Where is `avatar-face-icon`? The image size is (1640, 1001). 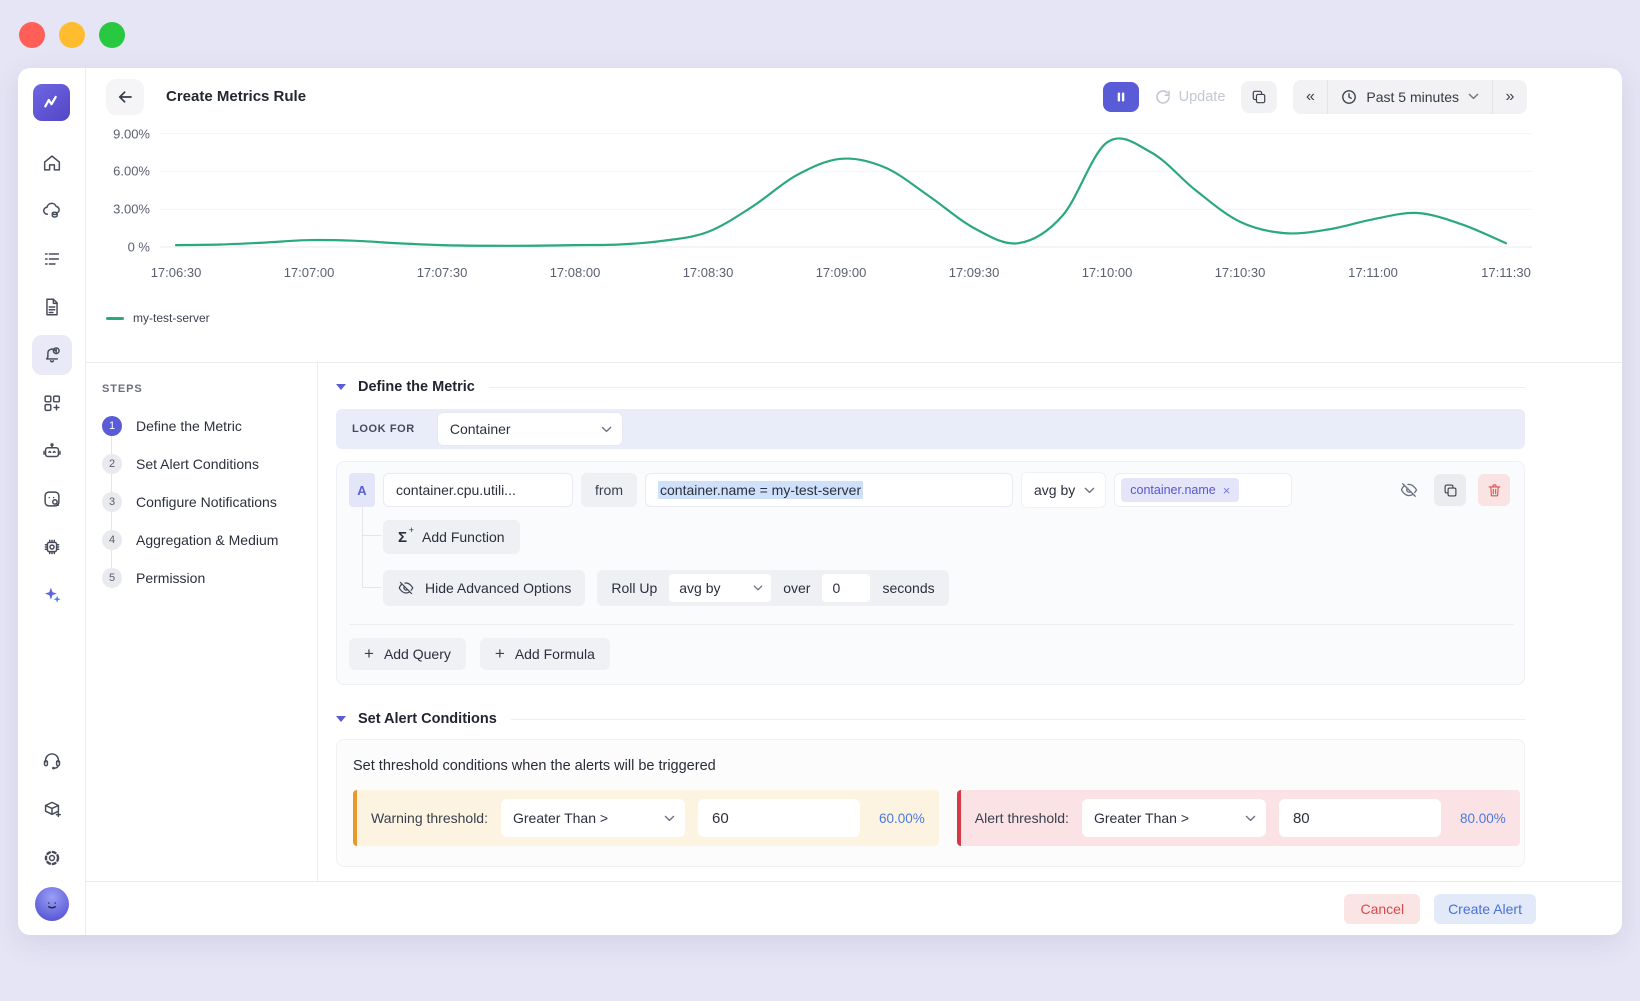 avatar-face-icon is located at coordinates (51, 905).